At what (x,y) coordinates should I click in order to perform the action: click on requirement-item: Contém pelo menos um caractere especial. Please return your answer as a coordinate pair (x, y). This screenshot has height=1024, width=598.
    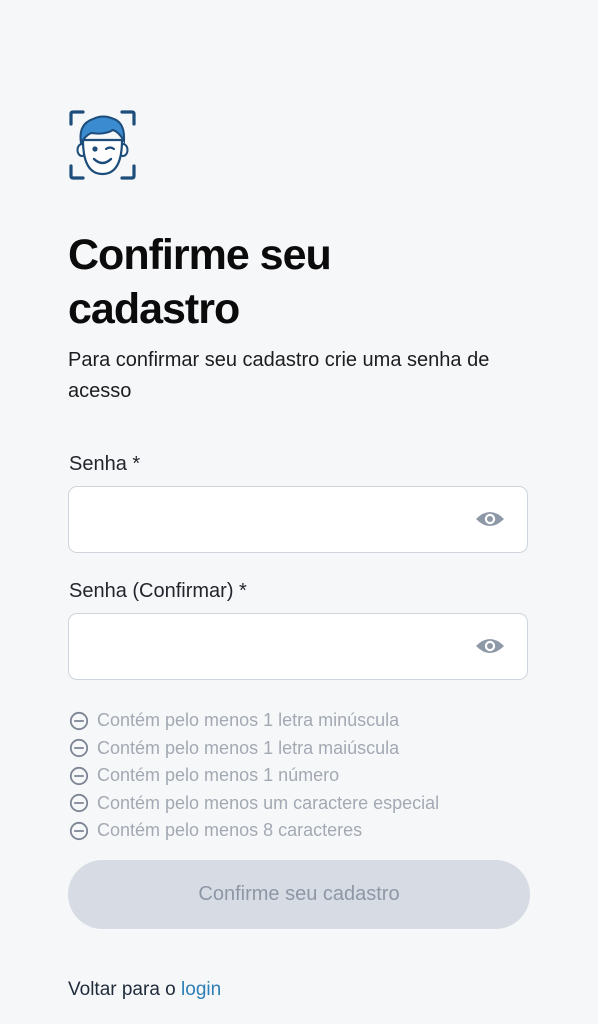
    Looking at the image, I should click on (254, 804).